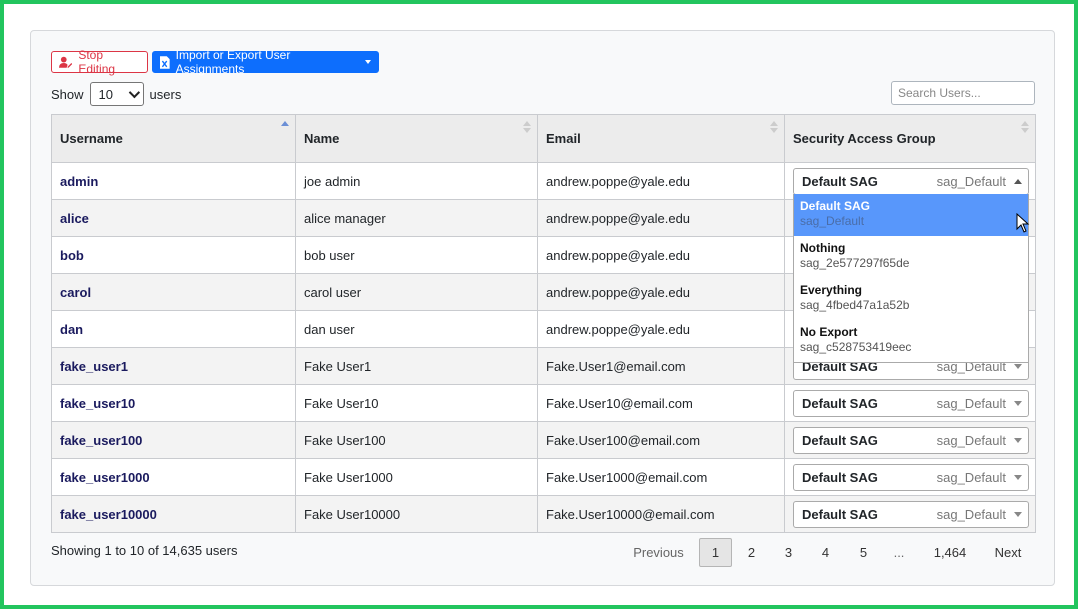 Image resolution: width=1078 pixels, height=609 pixels. I want to click on username-cell: fake_user10000, so click(173, 514).